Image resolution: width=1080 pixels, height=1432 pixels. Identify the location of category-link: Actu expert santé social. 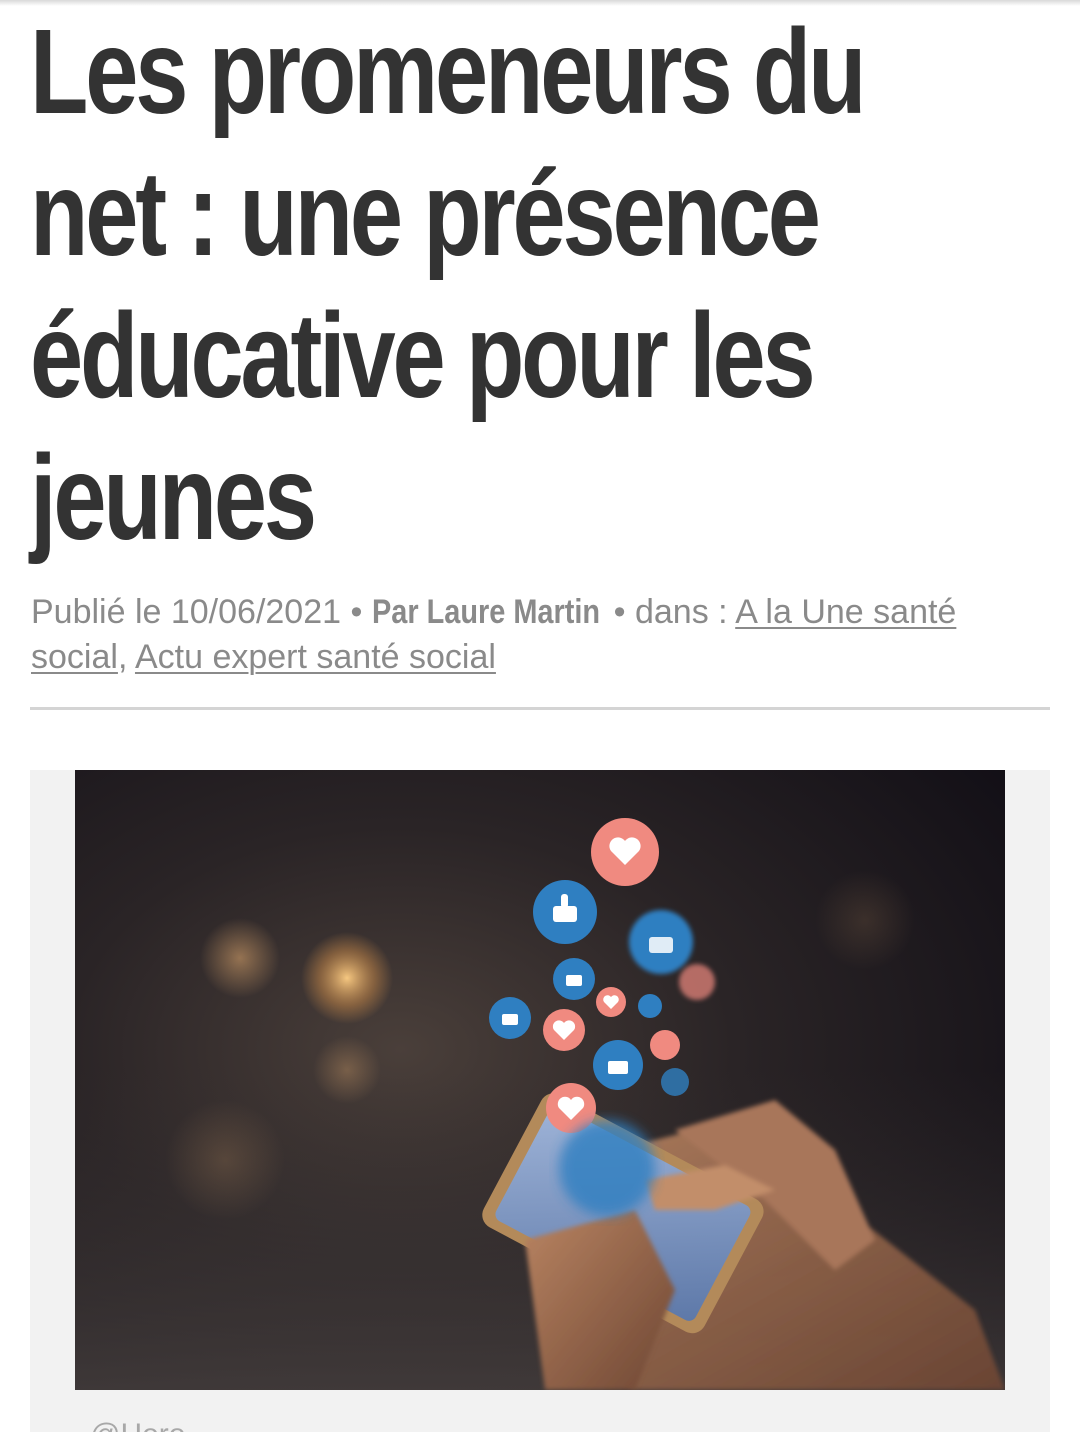
(315, 657).